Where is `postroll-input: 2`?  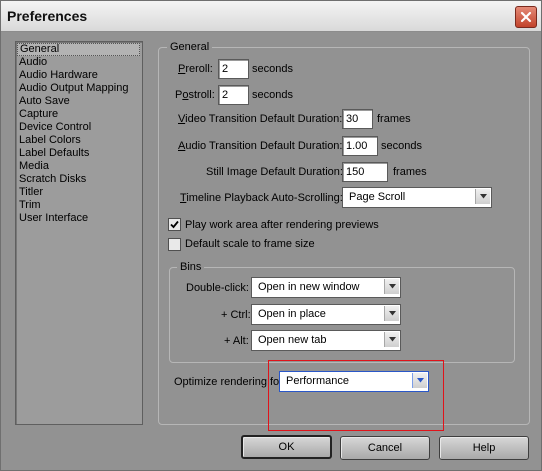 postroll-input: 2 is located at coordinates (233, 95).